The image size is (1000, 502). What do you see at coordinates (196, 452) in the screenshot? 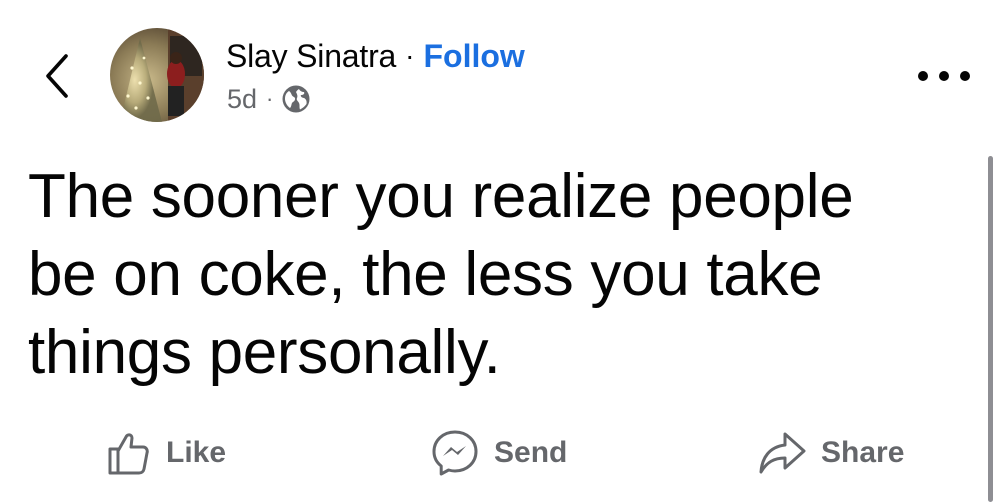
I see `like-label: Like` at bounding box center [196, 452].